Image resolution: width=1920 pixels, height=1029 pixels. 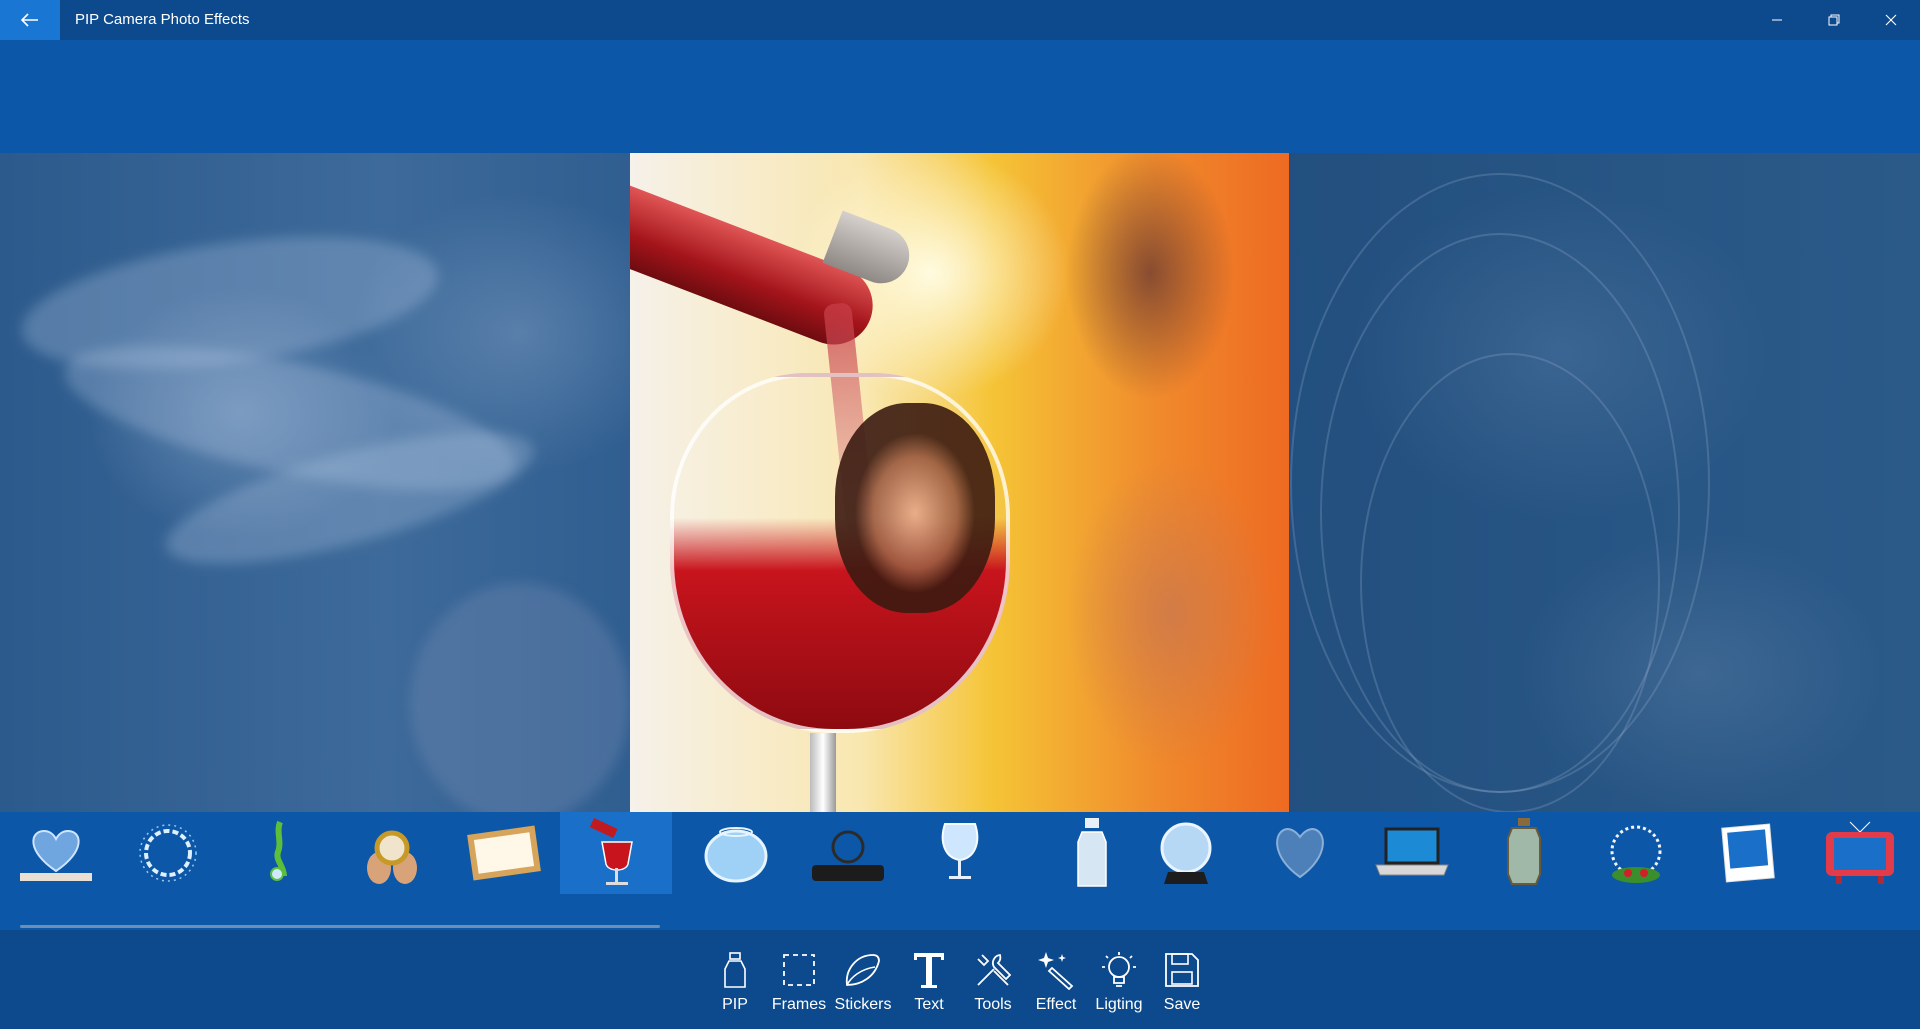 I want to click on stickers-button: Stickers, so click(x=863, y=979).